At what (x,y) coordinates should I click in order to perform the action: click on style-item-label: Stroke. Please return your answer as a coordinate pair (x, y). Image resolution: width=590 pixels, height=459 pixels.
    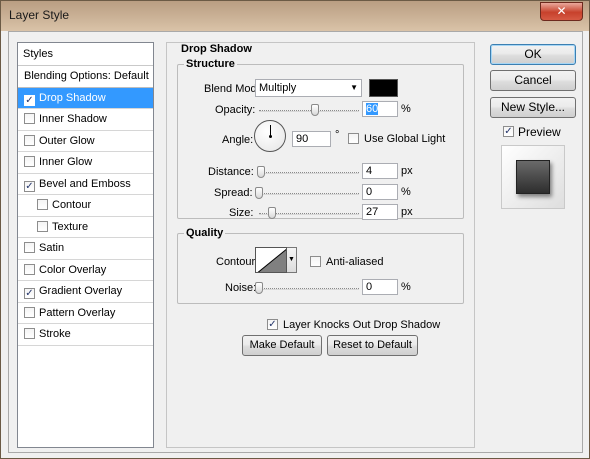
    Looking at the image, I should click on (55, 334).